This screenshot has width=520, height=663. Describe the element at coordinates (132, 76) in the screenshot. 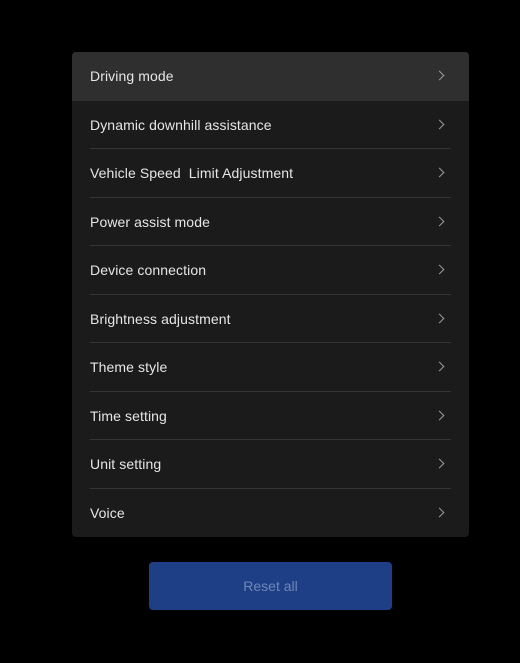

I see `menu-item-label: Driving mode` at that location.